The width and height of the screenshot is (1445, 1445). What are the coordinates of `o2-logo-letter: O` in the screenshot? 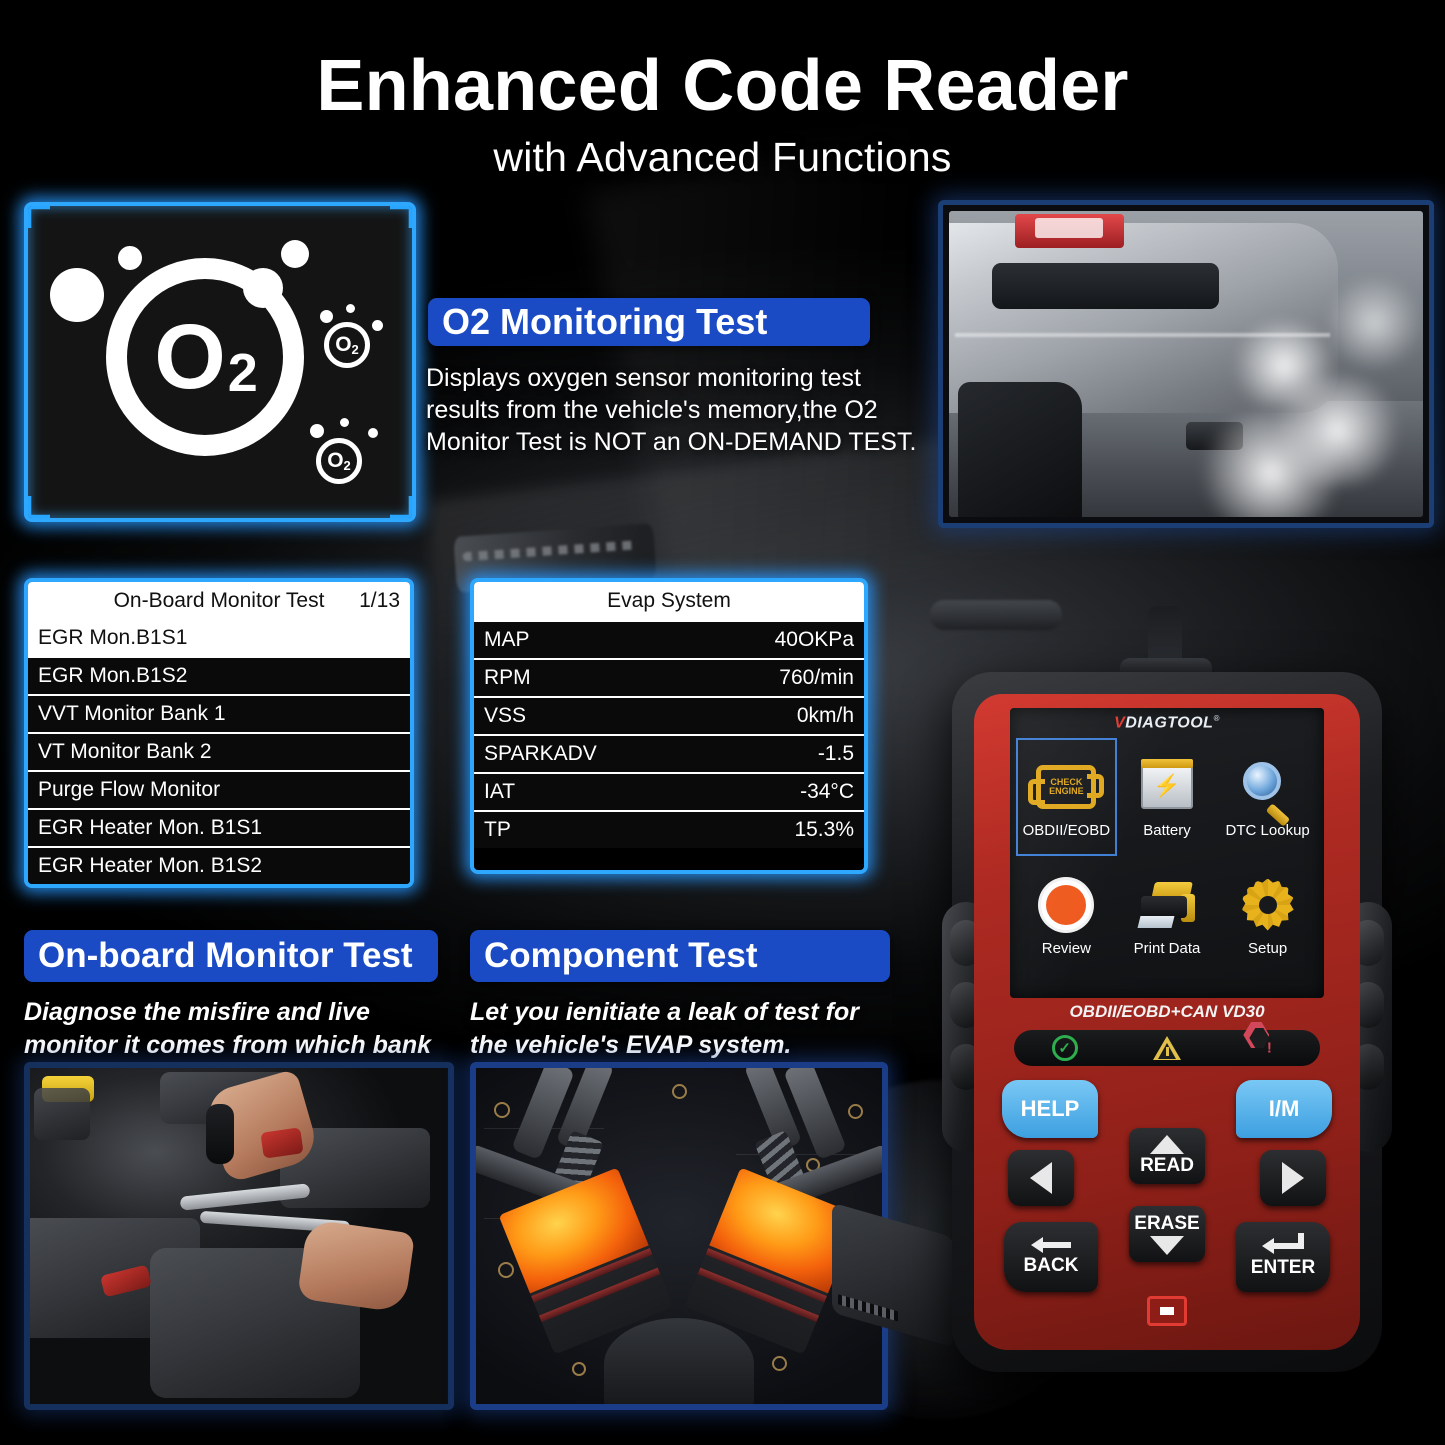 It's located at (190, 356).